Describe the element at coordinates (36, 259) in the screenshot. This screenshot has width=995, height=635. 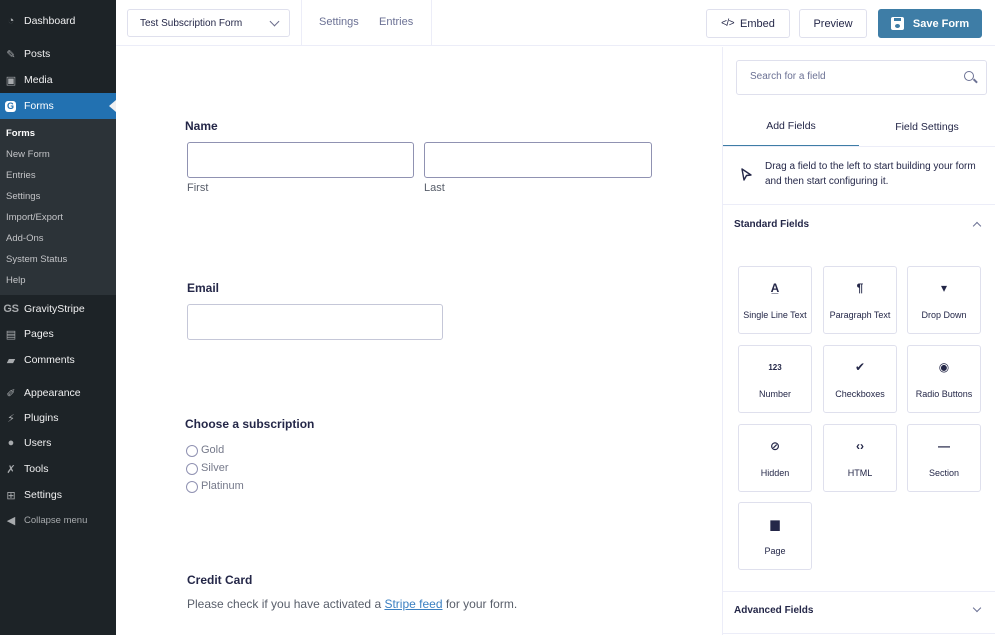
I see `submenu-item-system-status: System Status` at that location.